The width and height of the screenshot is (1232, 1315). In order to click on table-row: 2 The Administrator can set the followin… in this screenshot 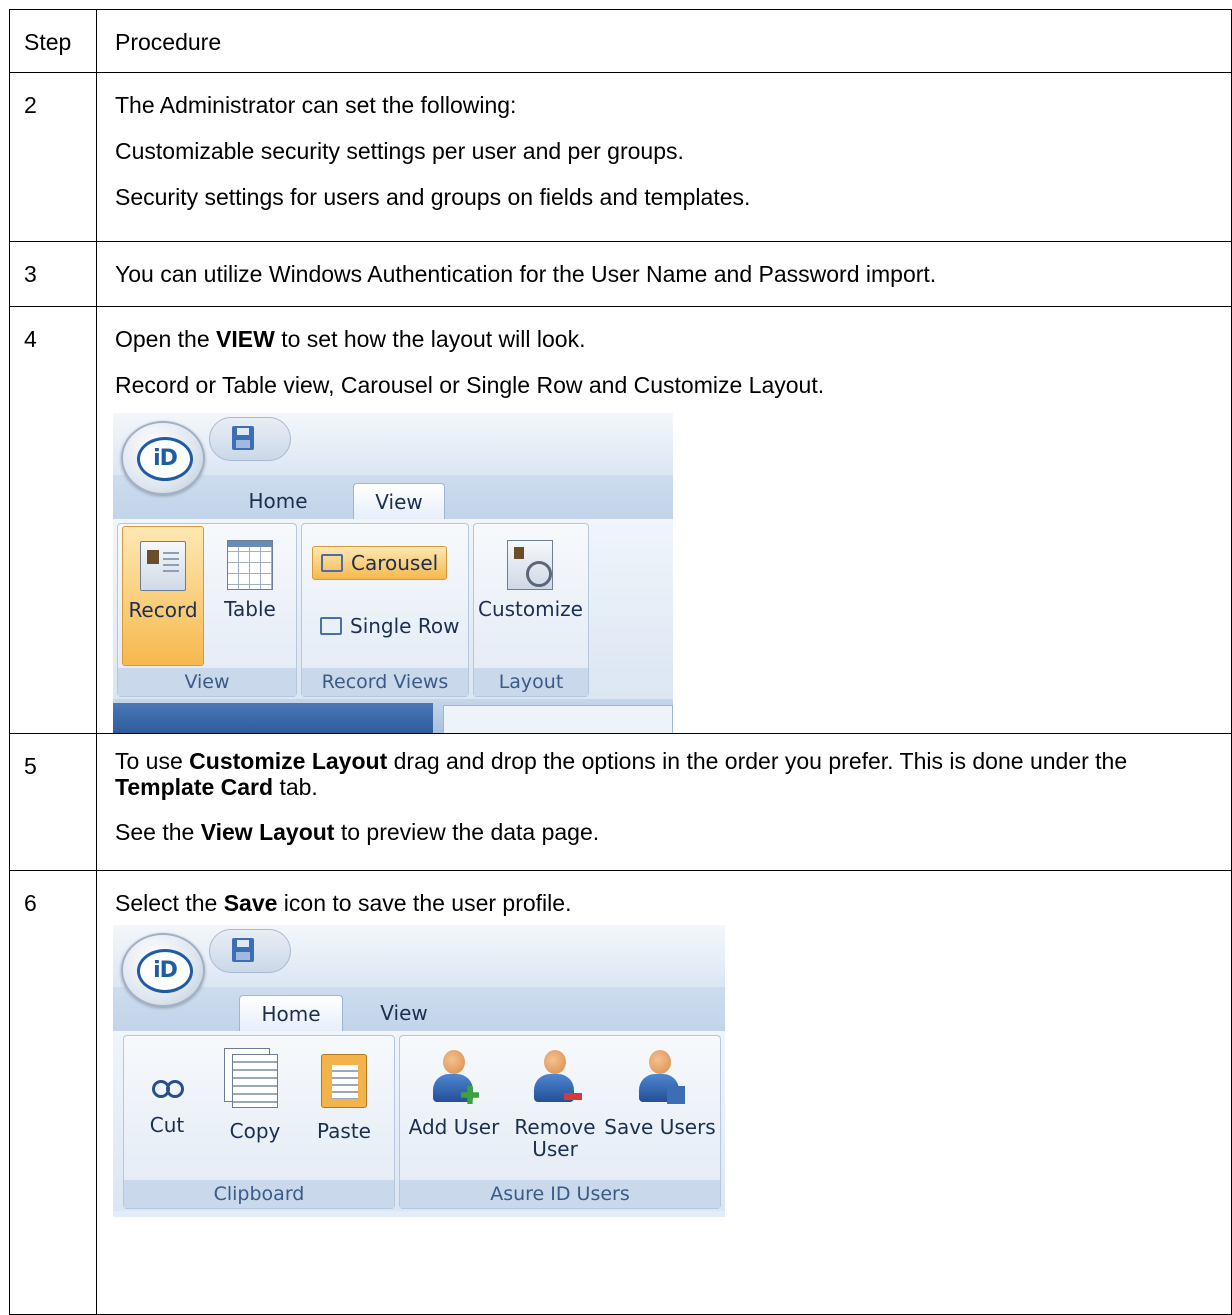, I will do `click(620, 157)`.